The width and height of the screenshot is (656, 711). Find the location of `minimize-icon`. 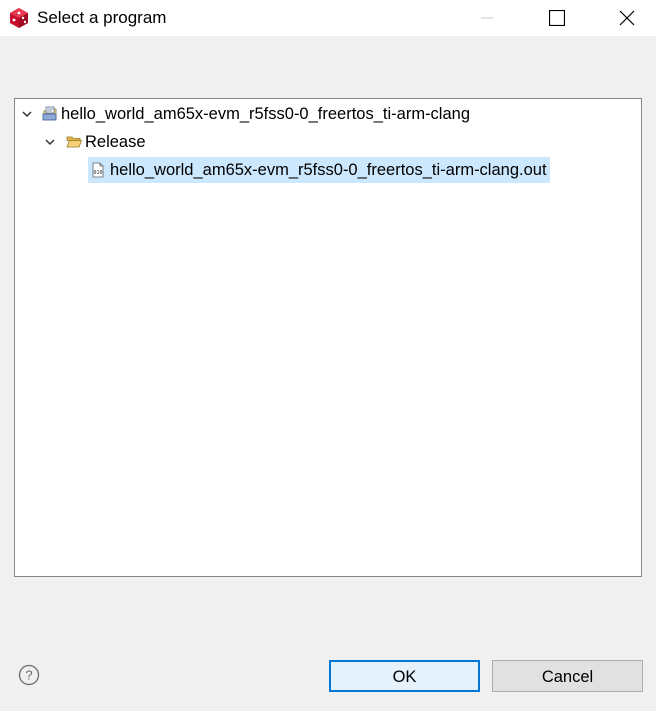

minimize-icon is located at coordinates (487, 18).